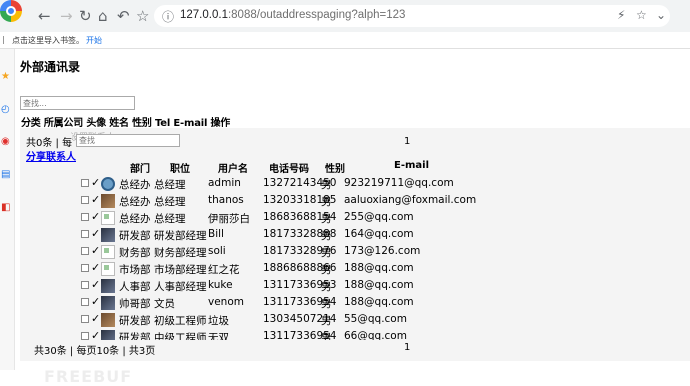 This screenshot has width=690, height=386. I want to click on page-title: 外部通讯录, so click(50, 67).